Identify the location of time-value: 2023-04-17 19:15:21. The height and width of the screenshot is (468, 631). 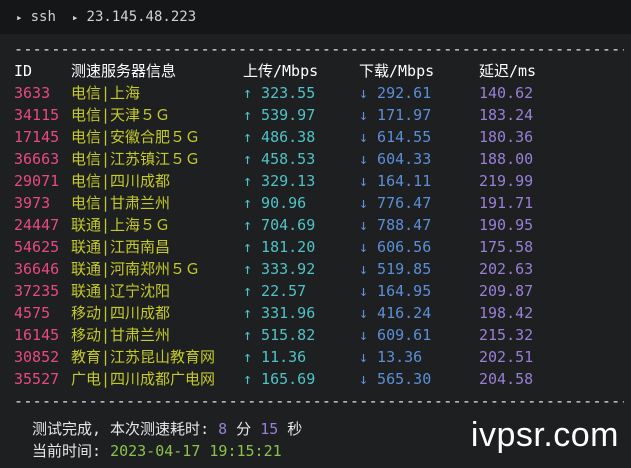
(196, 451).